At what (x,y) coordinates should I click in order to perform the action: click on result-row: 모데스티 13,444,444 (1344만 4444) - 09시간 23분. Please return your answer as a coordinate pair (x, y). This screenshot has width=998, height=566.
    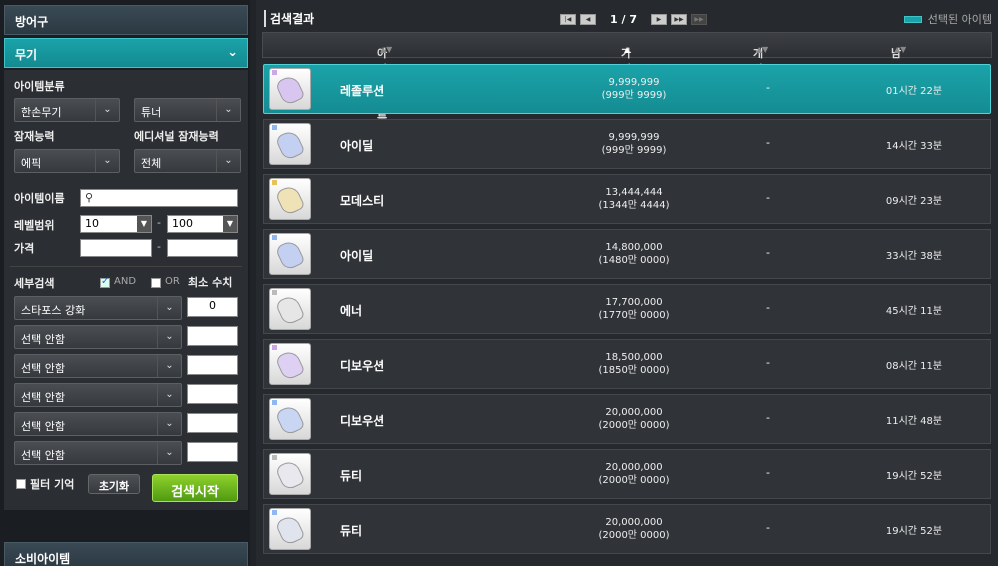
    Looking at the image, I should click on (627, 199).